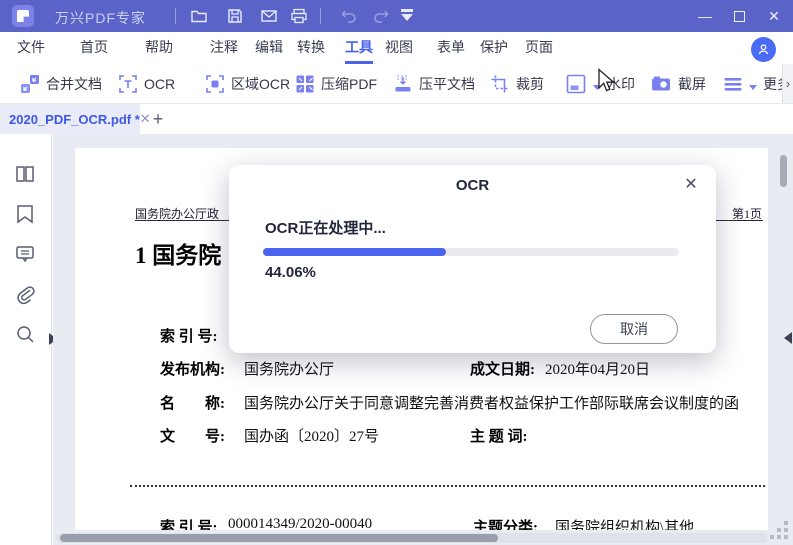  I want to click on minimize-button: —, so click(705, 16).